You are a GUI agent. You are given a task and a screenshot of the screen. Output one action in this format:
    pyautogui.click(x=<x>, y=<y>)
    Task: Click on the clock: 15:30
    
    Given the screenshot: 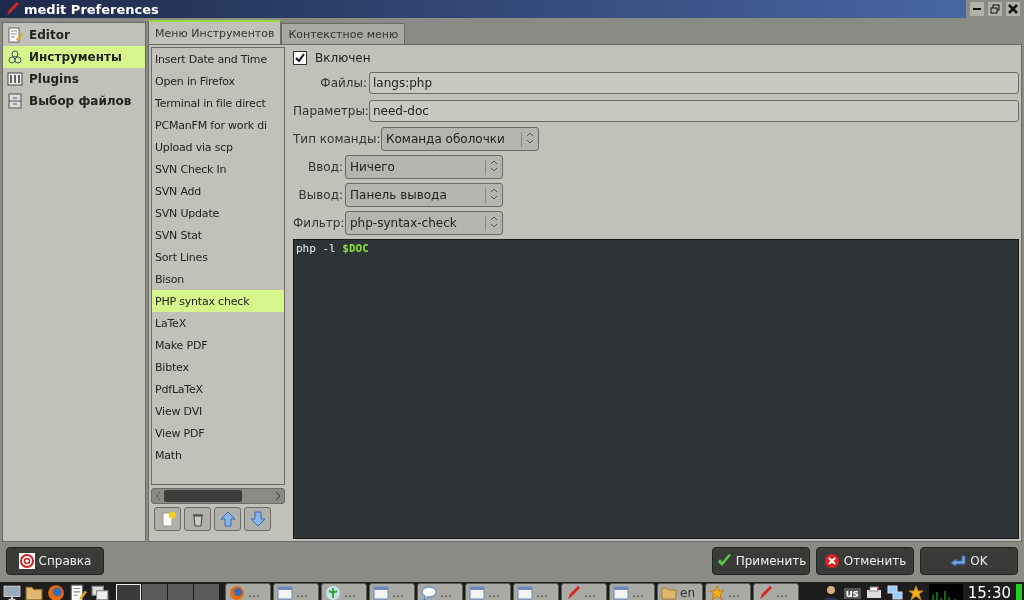 What is the action you would take?
    pyautogui.click(x=989, y=592)
    